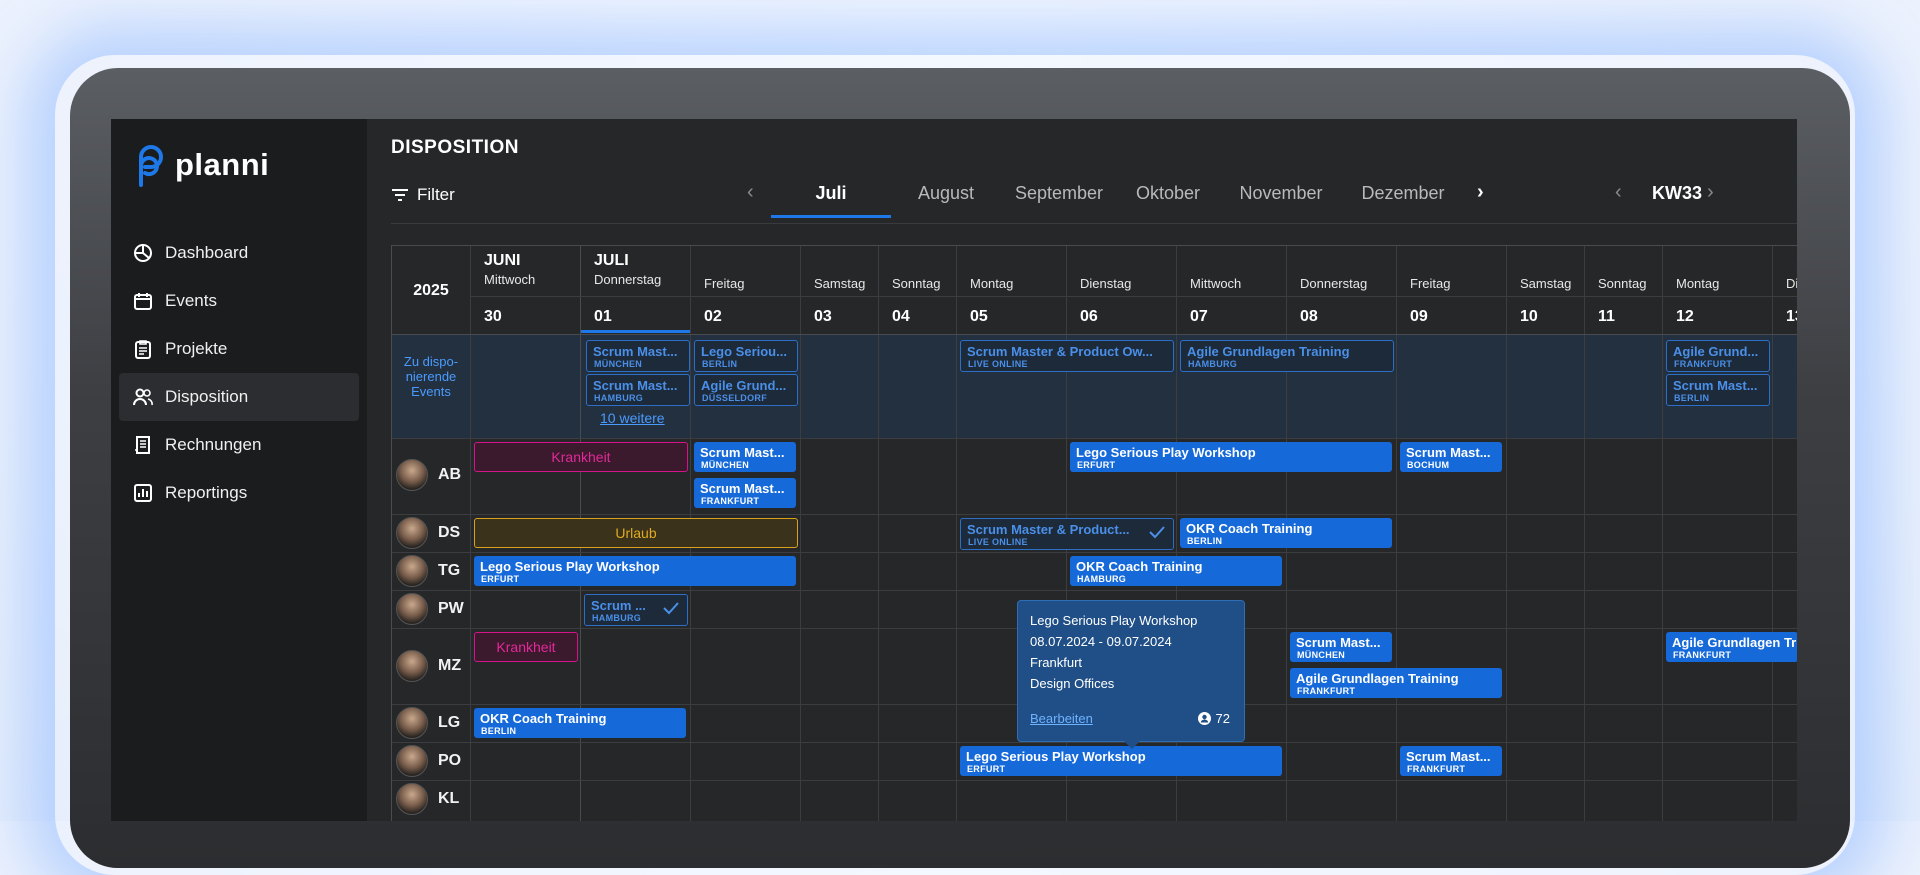 Image resolution: width=1920 pixels, height=875 pixels. I want to click on tab-oktober: Oktober, so click(1168, 195).